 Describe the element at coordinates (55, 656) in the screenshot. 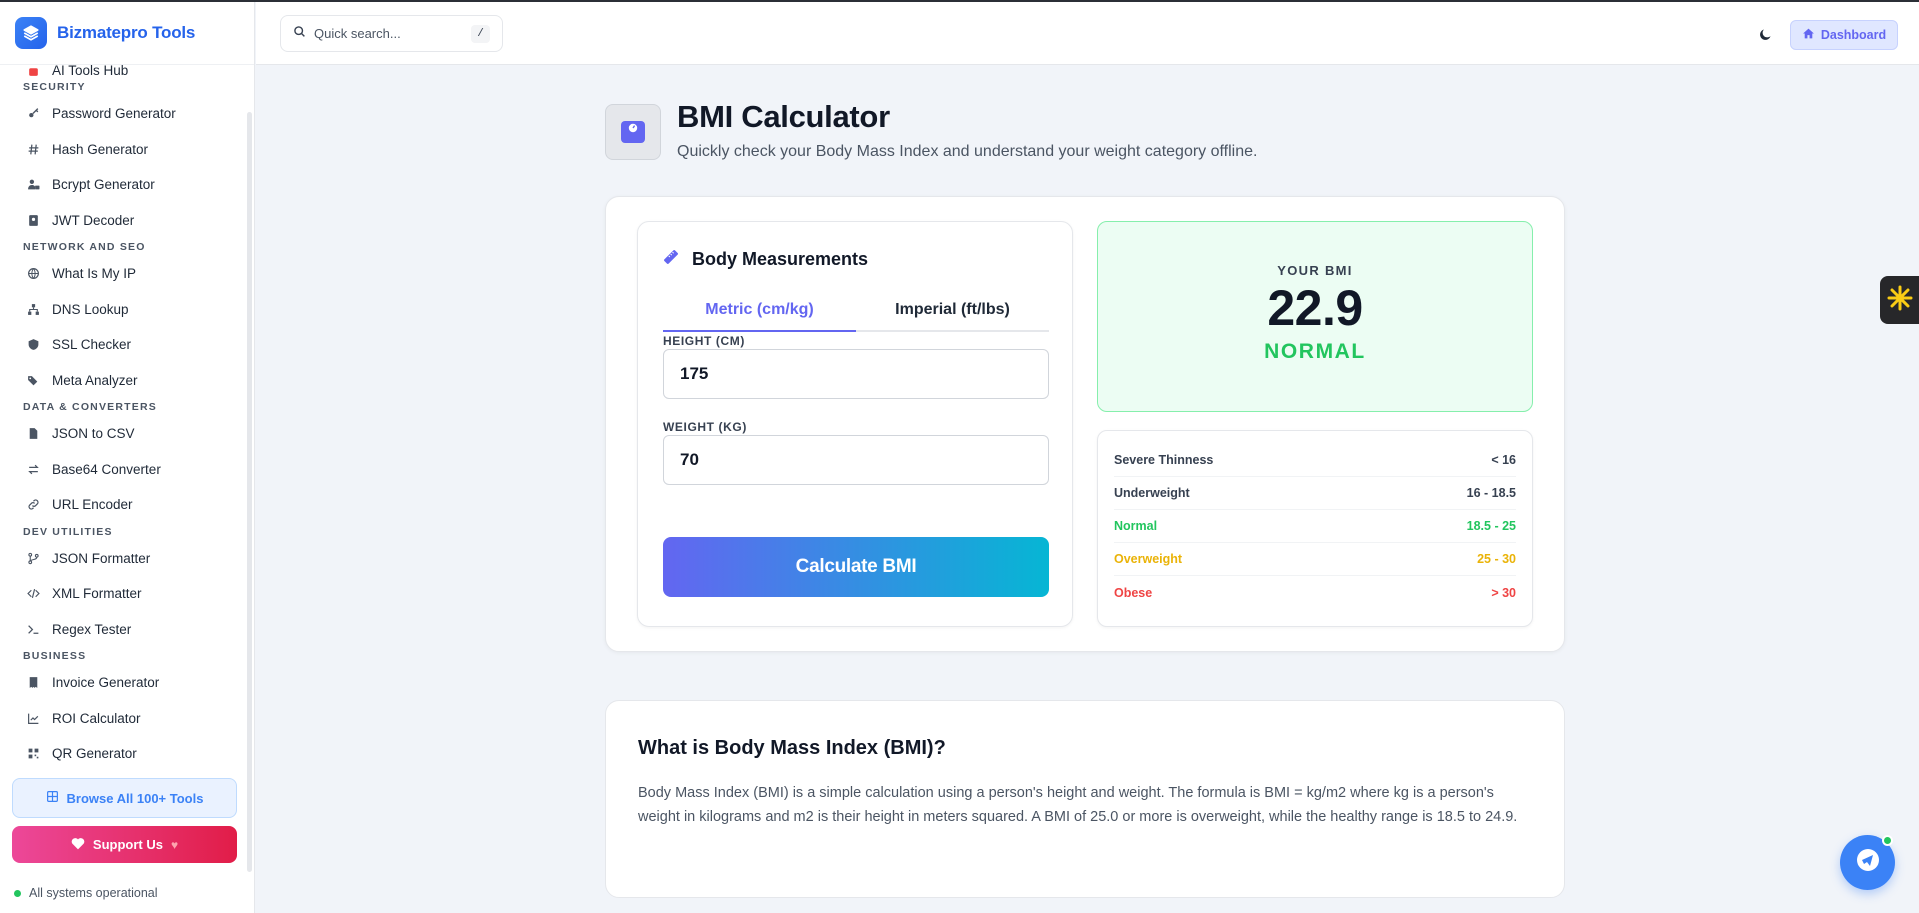

I see `sidebar-section-business: BUSINESS` at that location.